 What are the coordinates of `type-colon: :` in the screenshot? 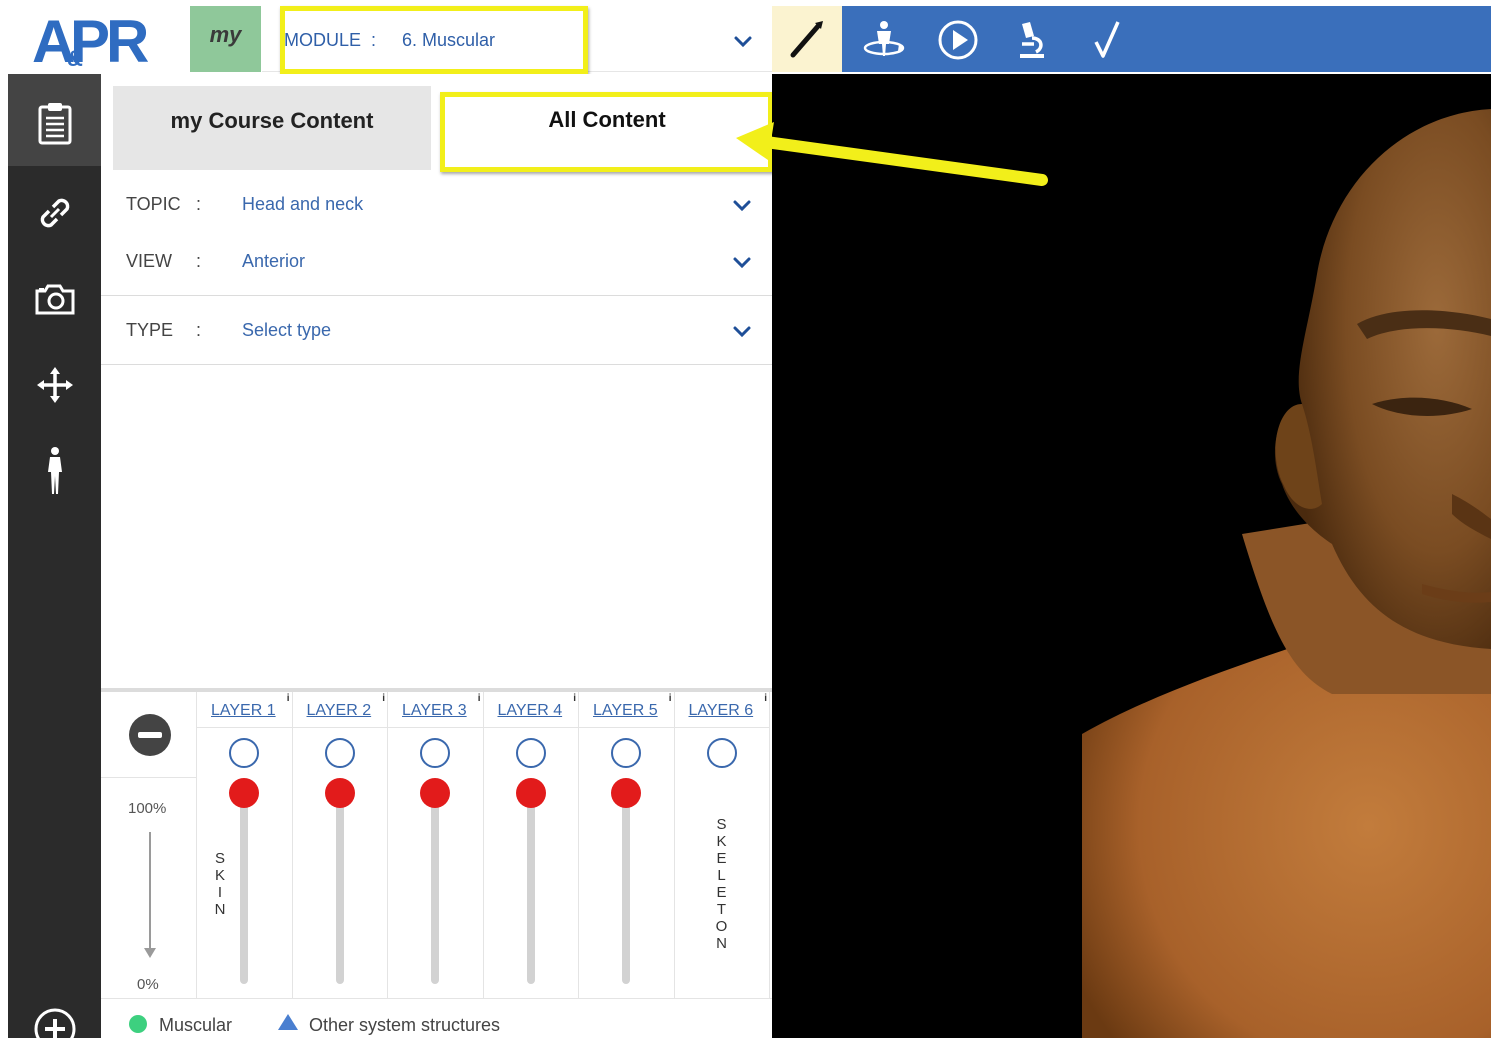 It's located at (199, 330).